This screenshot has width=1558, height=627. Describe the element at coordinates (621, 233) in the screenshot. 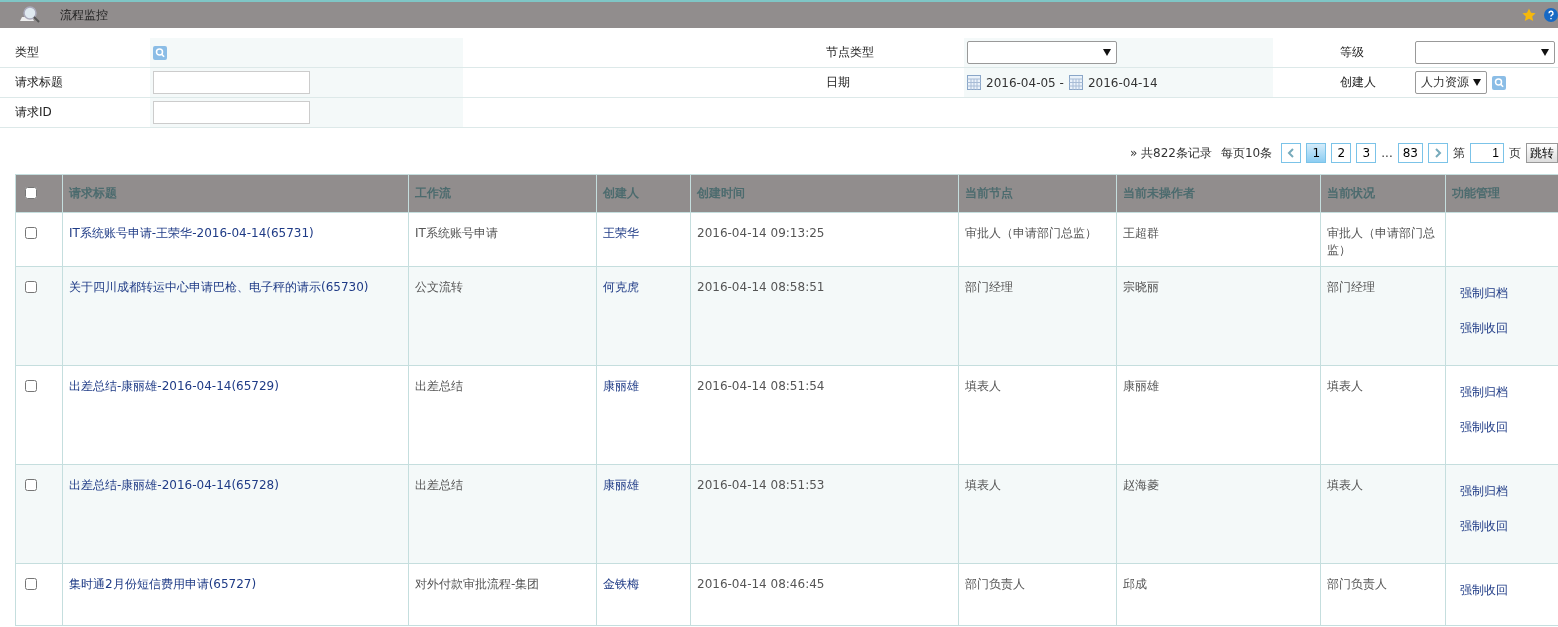

I see `creator-link: 王荣华` at that location.